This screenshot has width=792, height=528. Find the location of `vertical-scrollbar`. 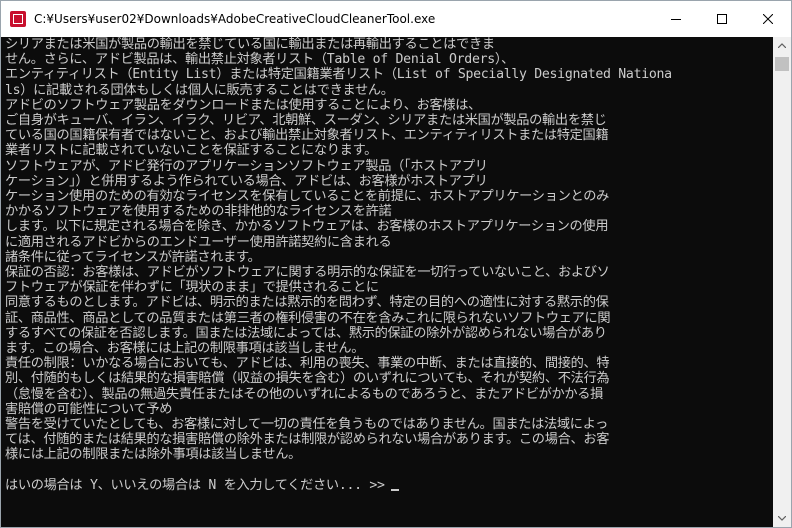

vertical-scrollbar is located at coordinates (782, 282).